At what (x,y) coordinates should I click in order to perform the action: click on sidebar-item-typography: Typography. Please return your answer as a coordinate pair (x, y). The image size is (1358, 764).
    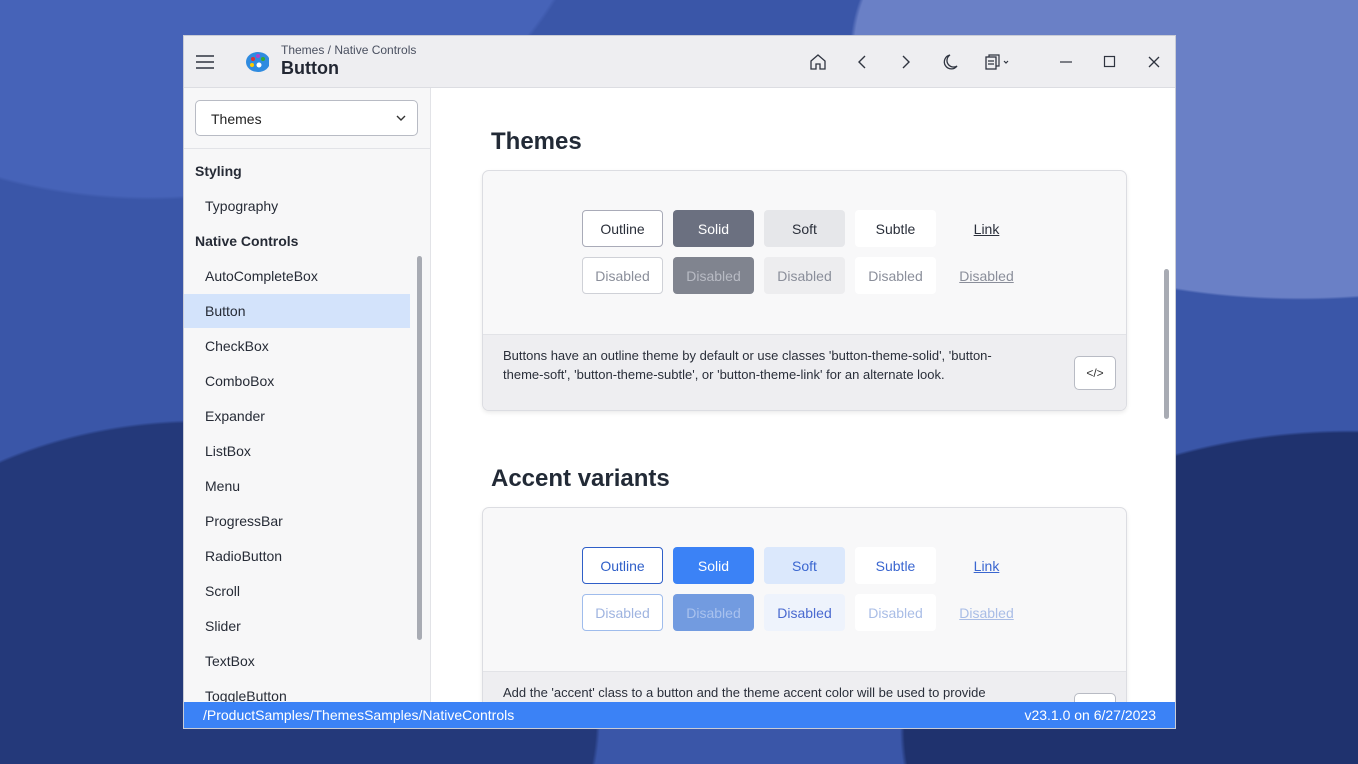
    Looking at the image, I should click on (297, 206).